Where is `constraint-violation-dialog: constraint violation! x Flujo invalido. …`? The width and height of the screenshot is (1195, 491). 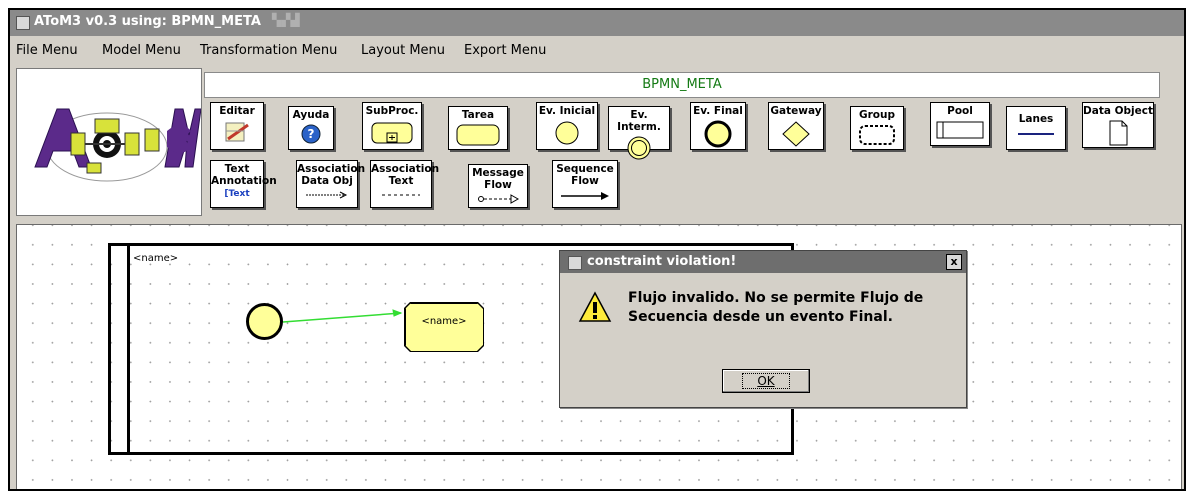 constraint-violation-dialog: constraint violation! x Flujo invalido. … is located at coordinates (763, 329).